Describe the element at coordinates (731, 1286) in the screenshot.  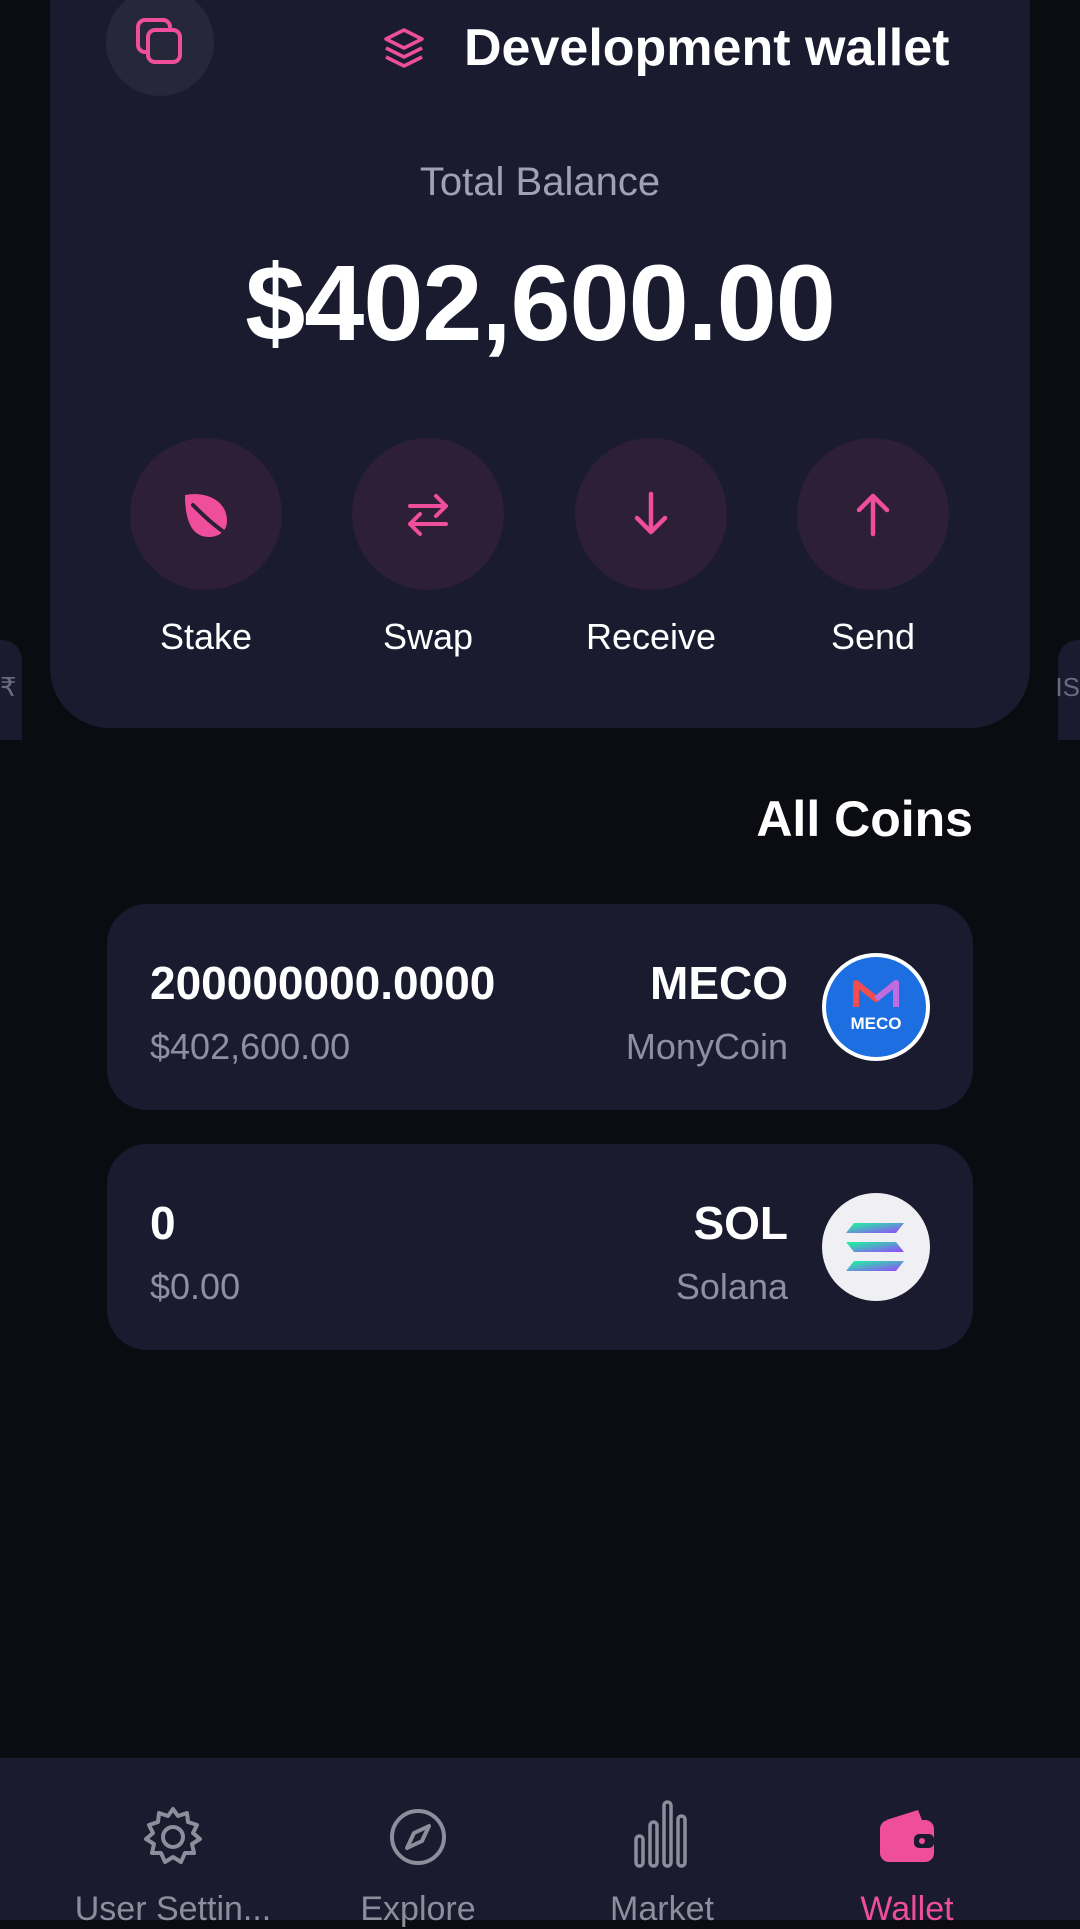
I see `coin-name: Solana` at that location.